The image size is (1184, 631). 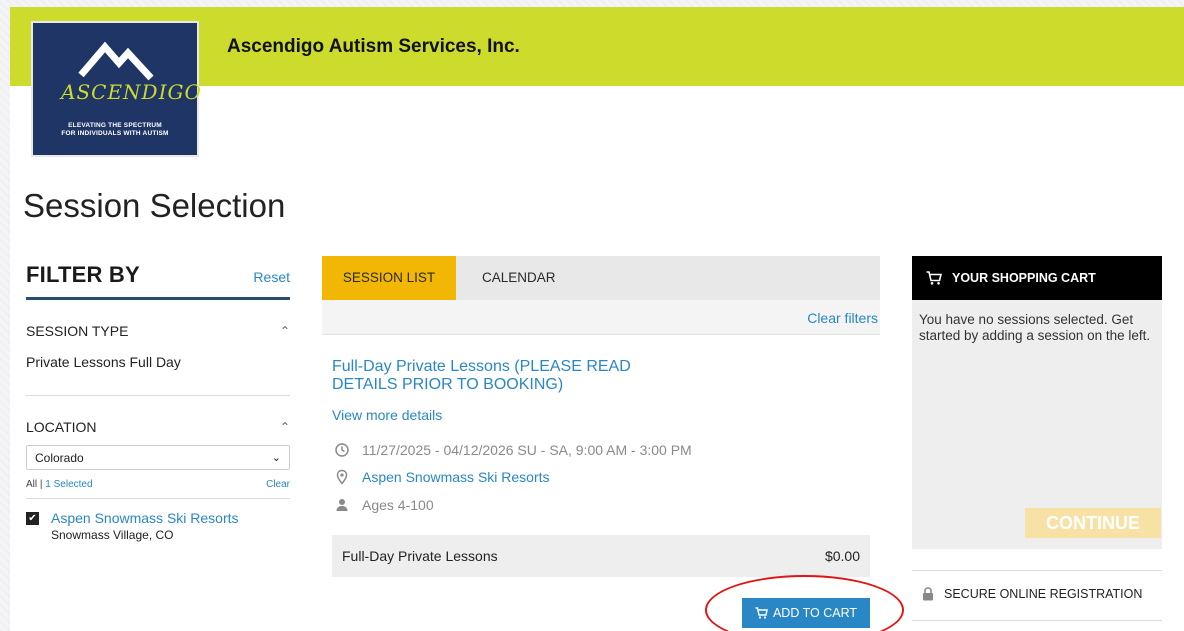 What do you see at coordinates (83, 274) in the screenshot?
I see `filter-title: FILTER BY` at bounding box center [83, 274].